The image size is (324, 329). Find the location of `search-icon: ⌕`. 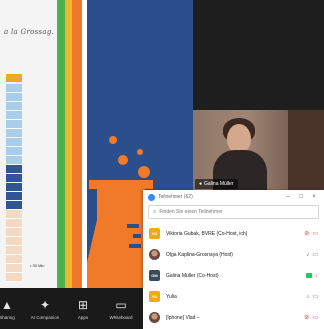

search-icon: ⌕ is located at coordinates (155, 211).